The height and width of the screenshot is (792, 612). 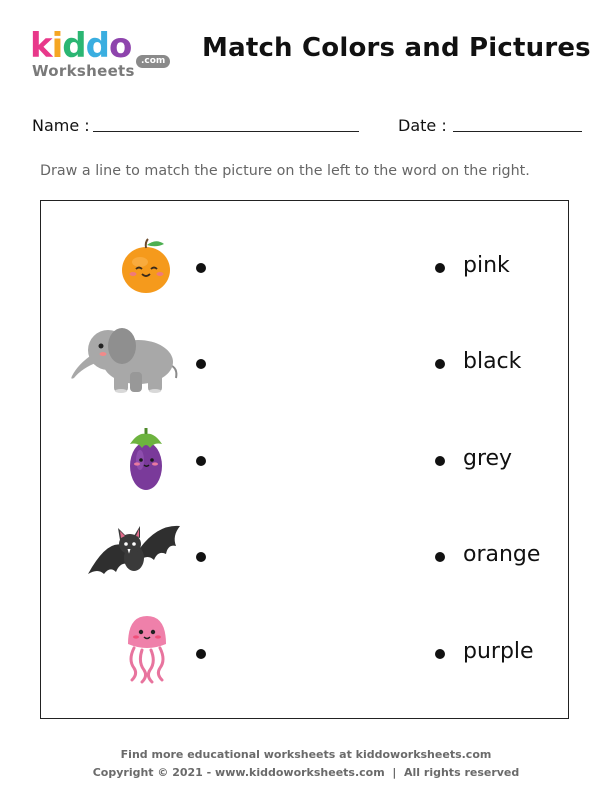 I want to click on logo-com-badge: .com, so click(x=153, y=61).